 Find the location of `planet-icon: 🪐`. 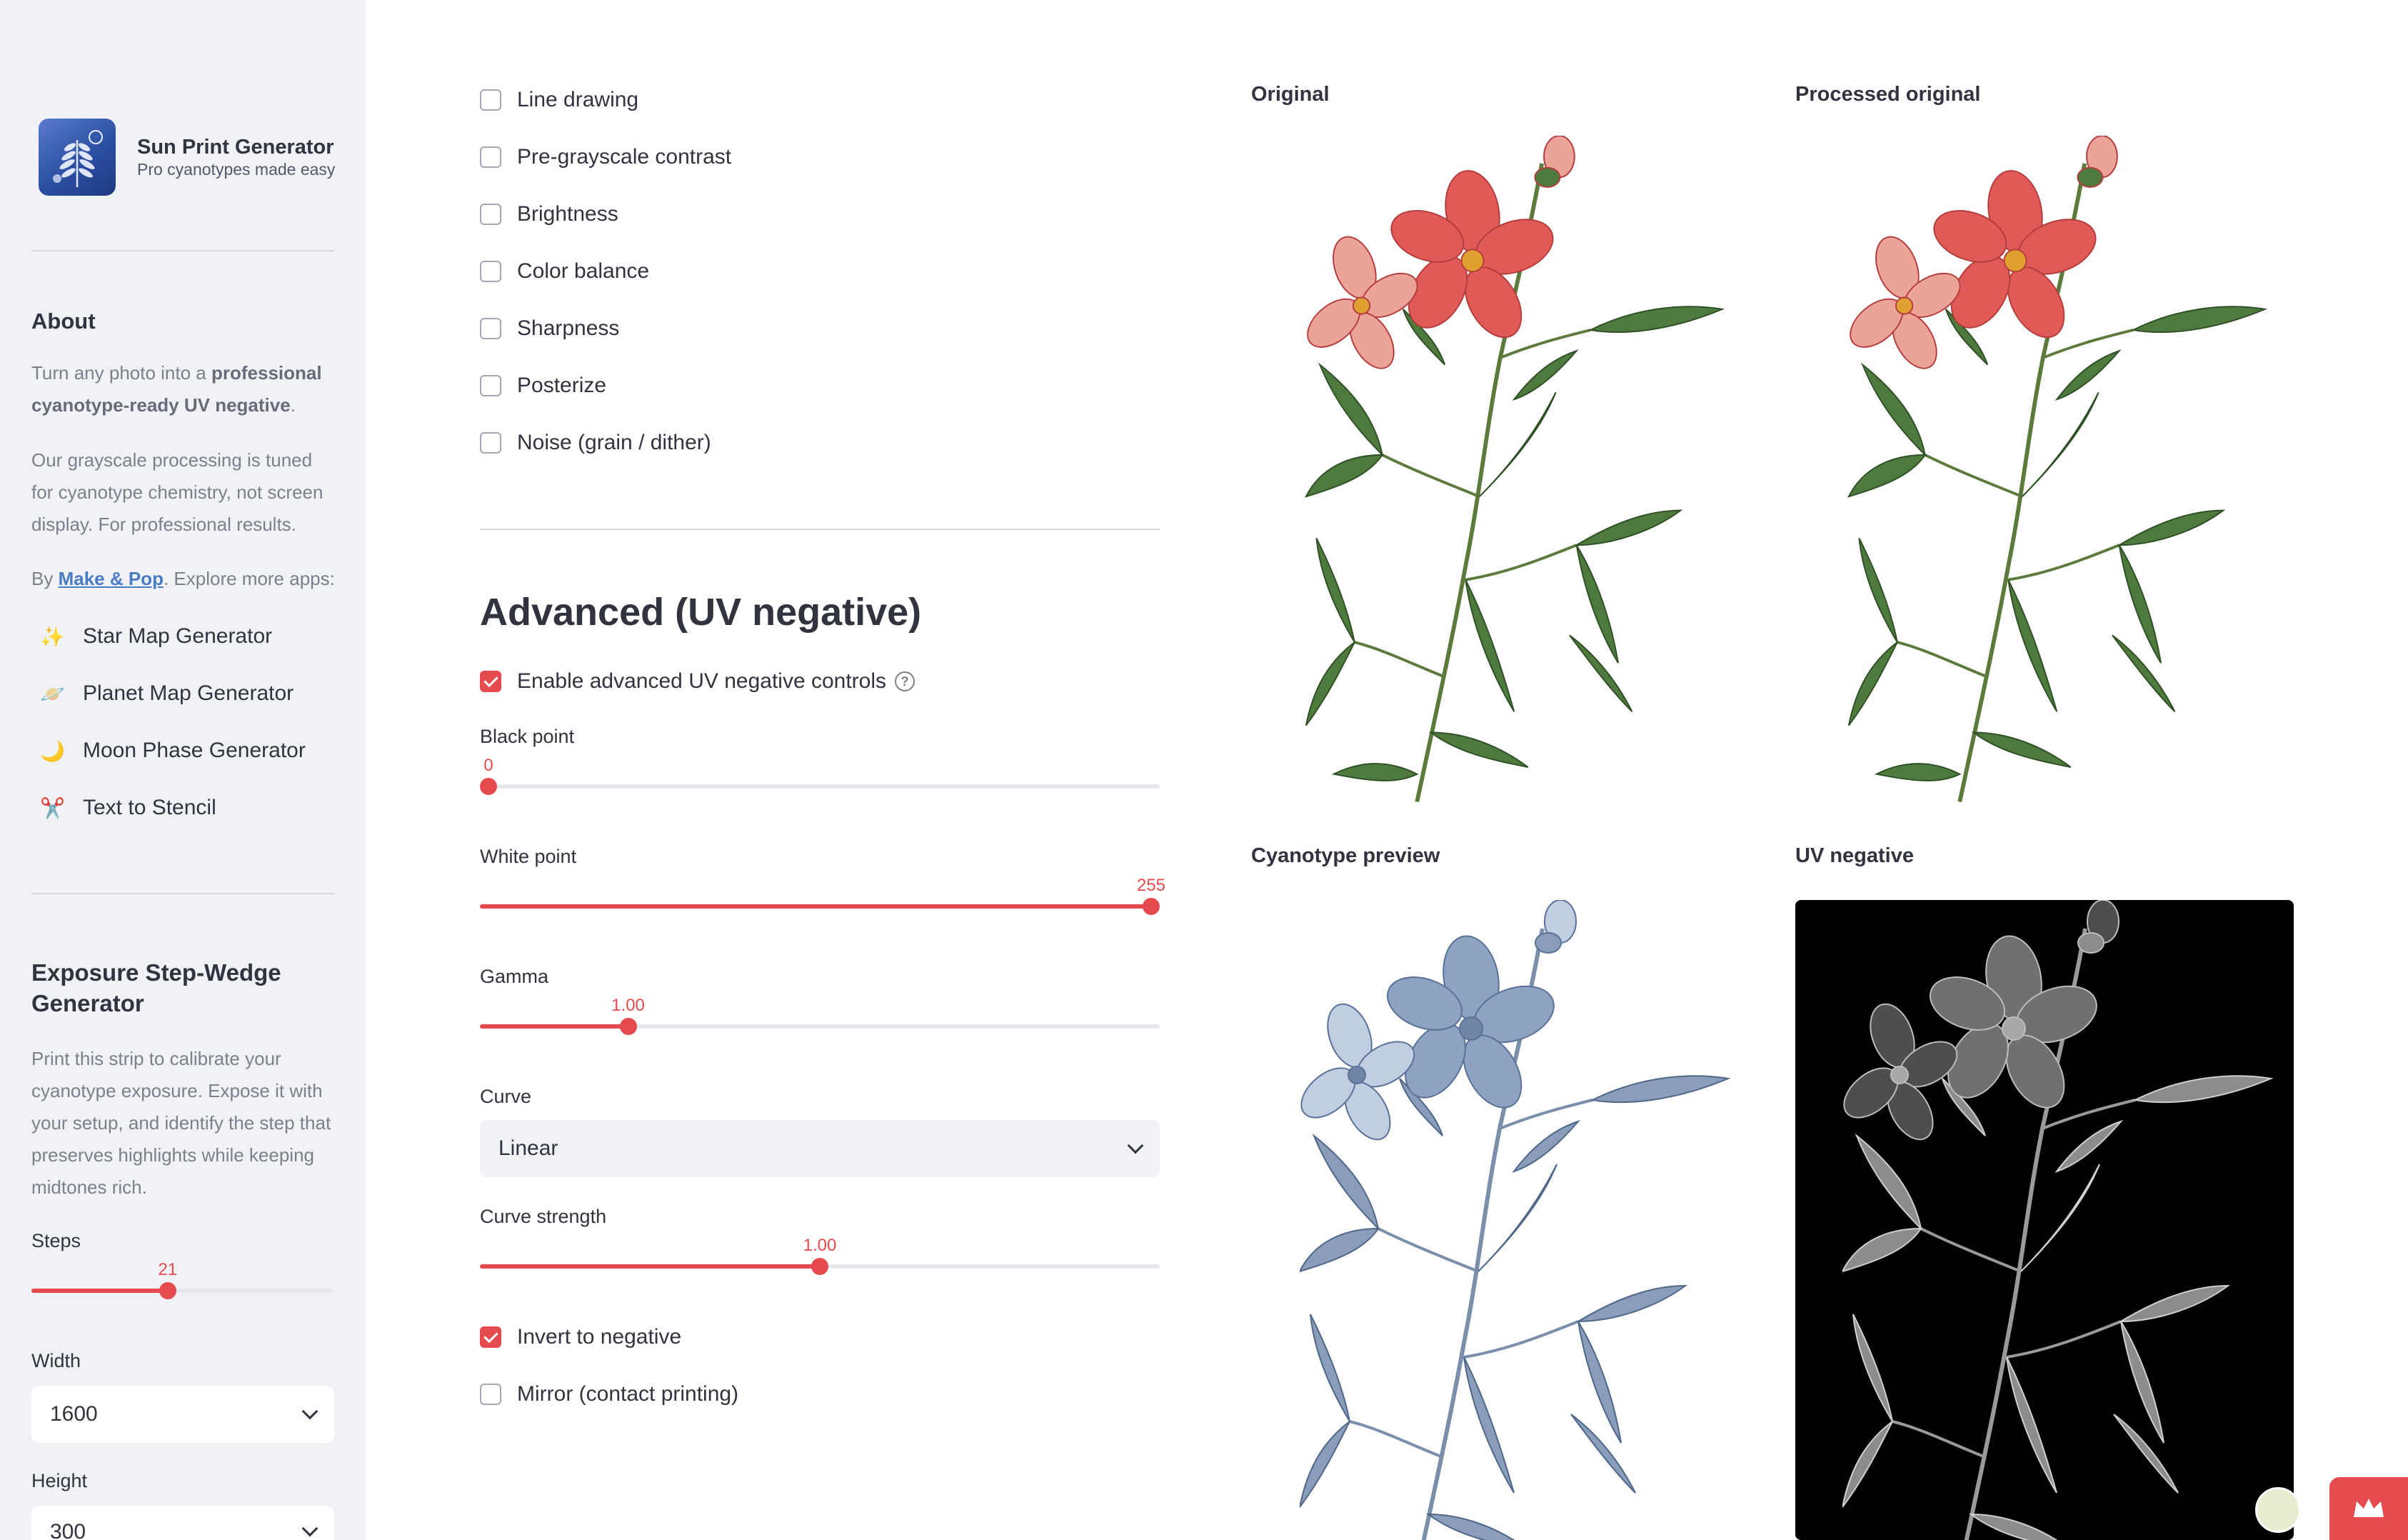

planet-icon: 🪐 is located at coordinates (52, 693).